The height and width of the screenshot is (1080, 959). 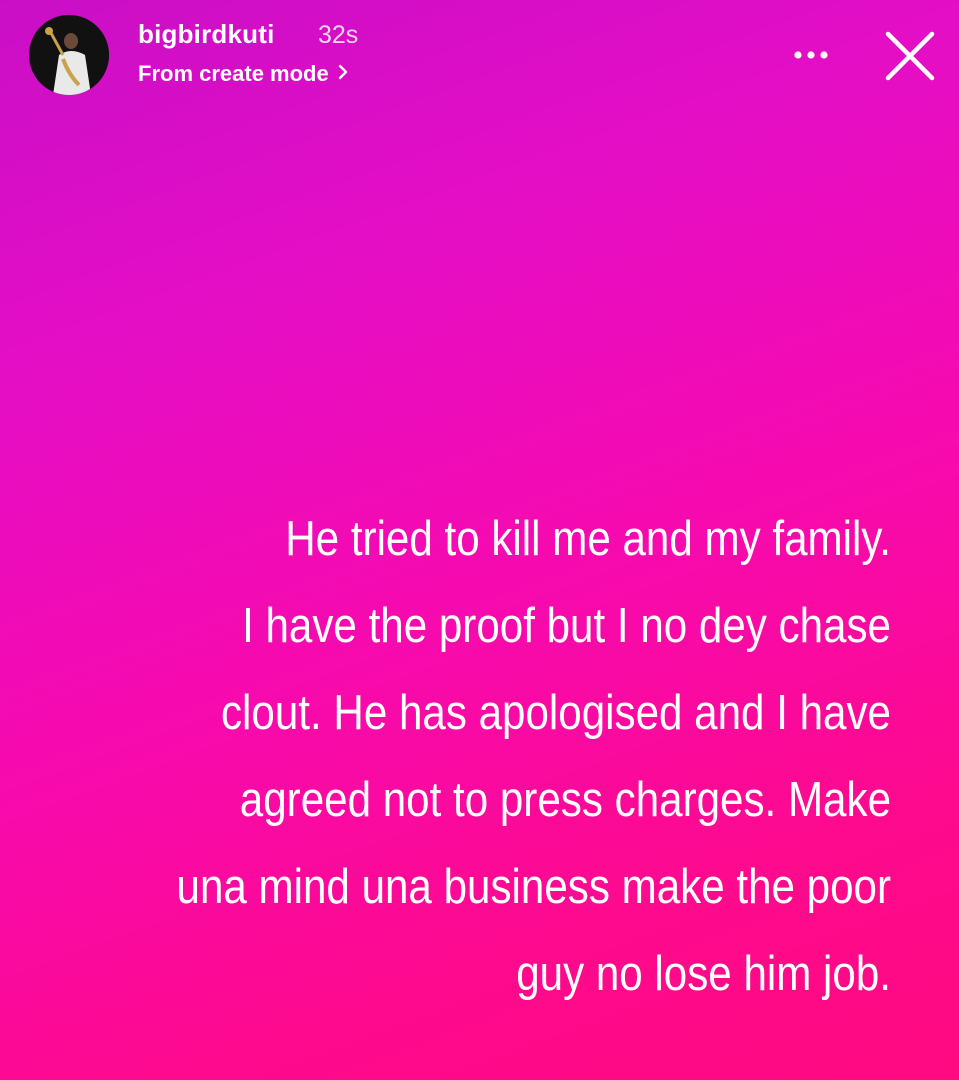 I want to click on avatar, so click(x=69, y=55).